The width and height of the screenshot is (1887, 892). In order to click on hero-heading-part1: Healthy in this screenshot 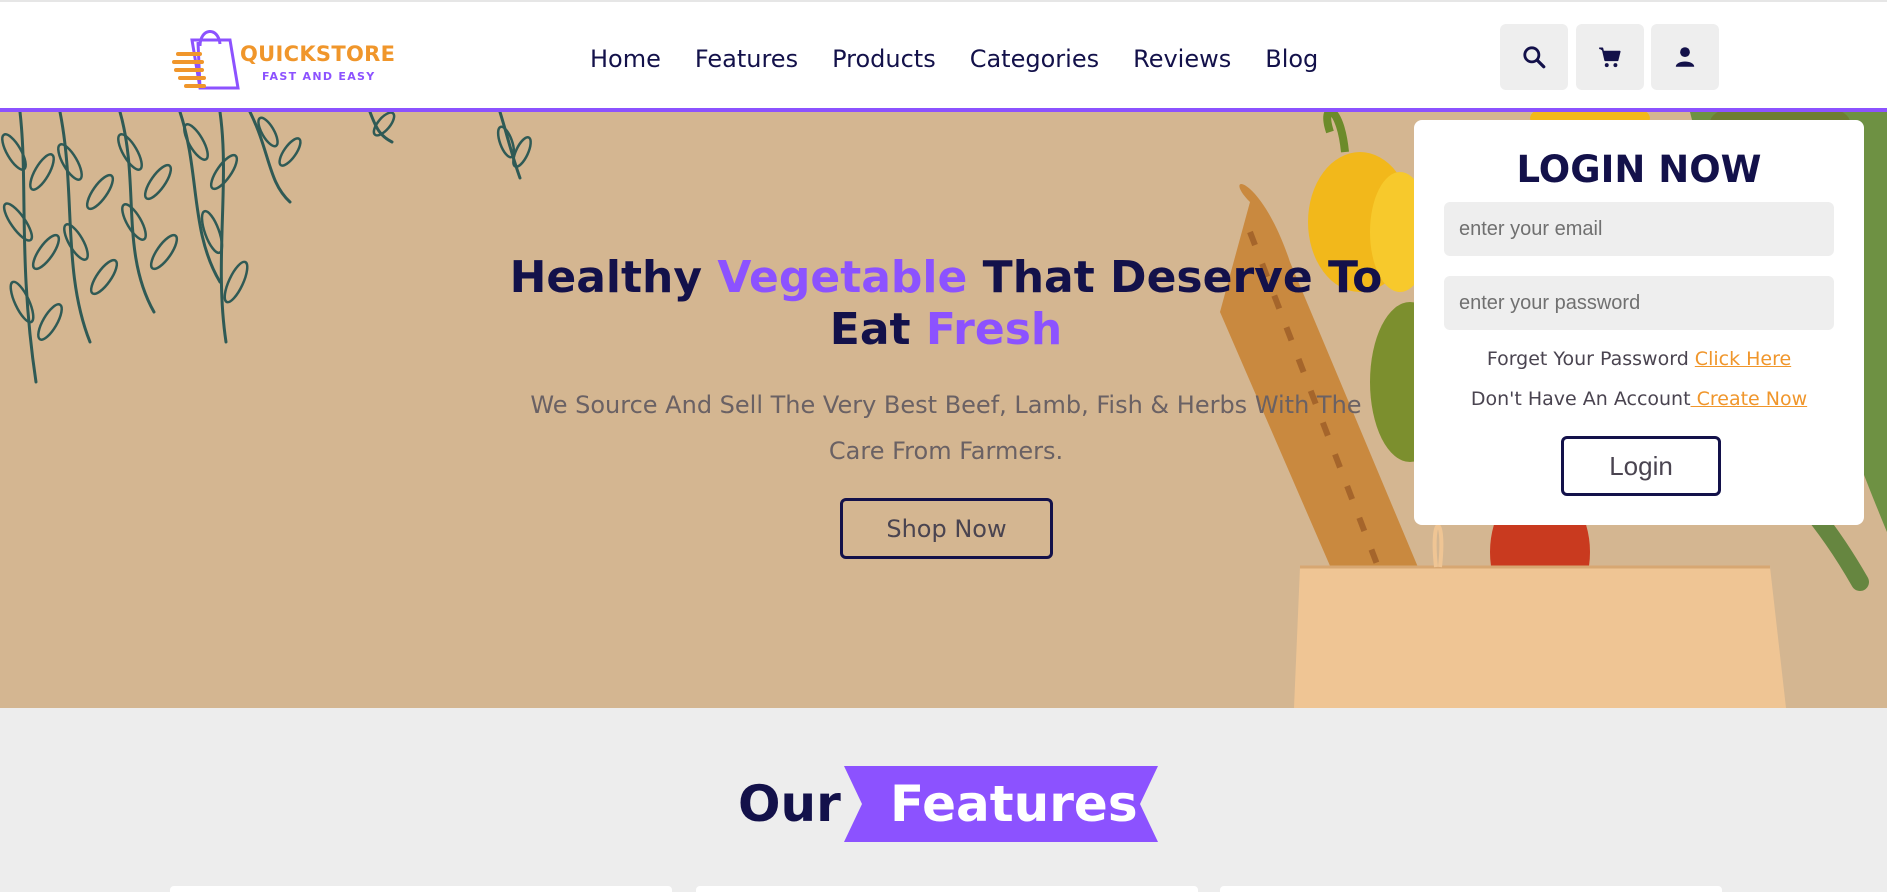, I will do `click(613, 277)`.